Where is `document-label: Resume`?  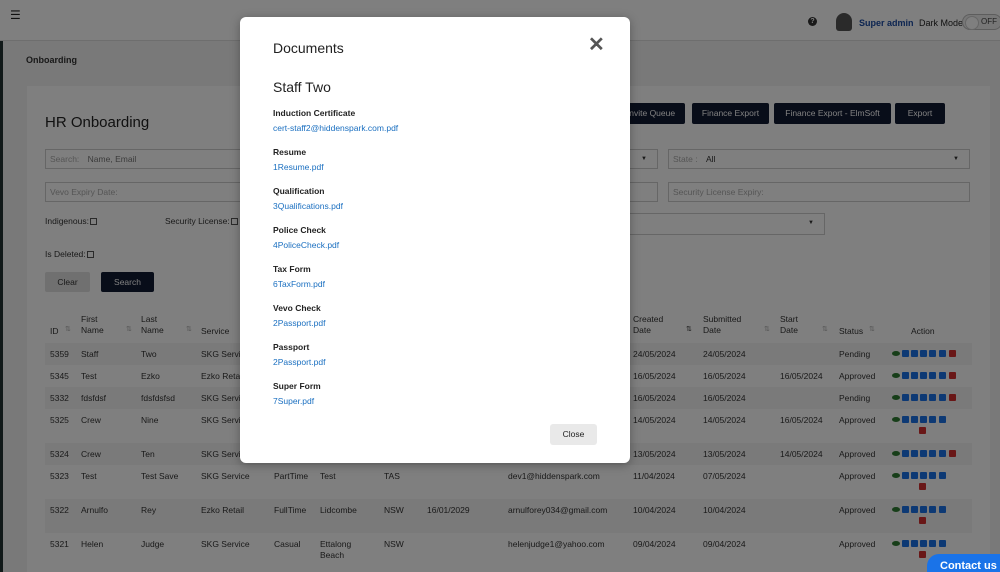 document-label: Resume is located at coordinates (290, 152).